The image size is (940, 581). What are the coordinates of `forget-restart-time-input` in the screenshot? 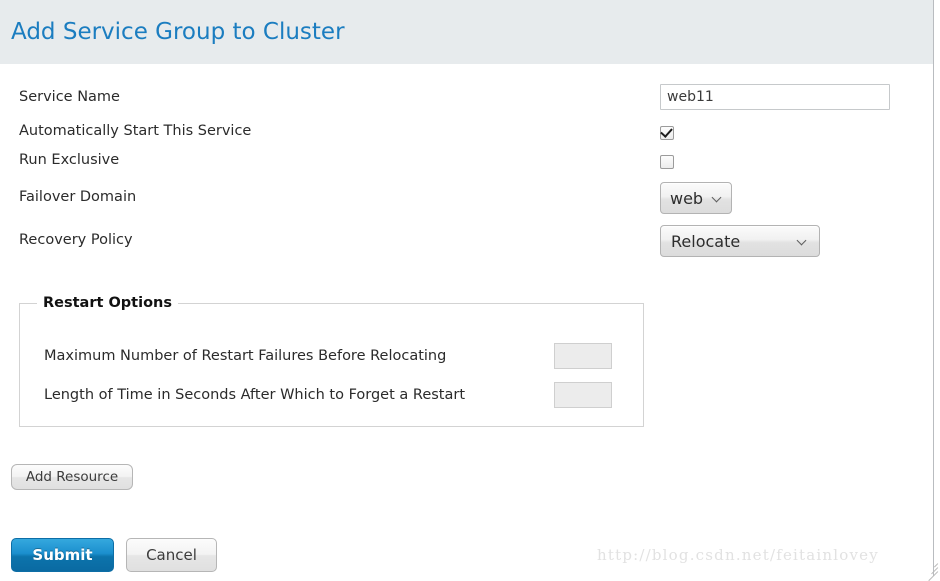 It's located at (583, 395).